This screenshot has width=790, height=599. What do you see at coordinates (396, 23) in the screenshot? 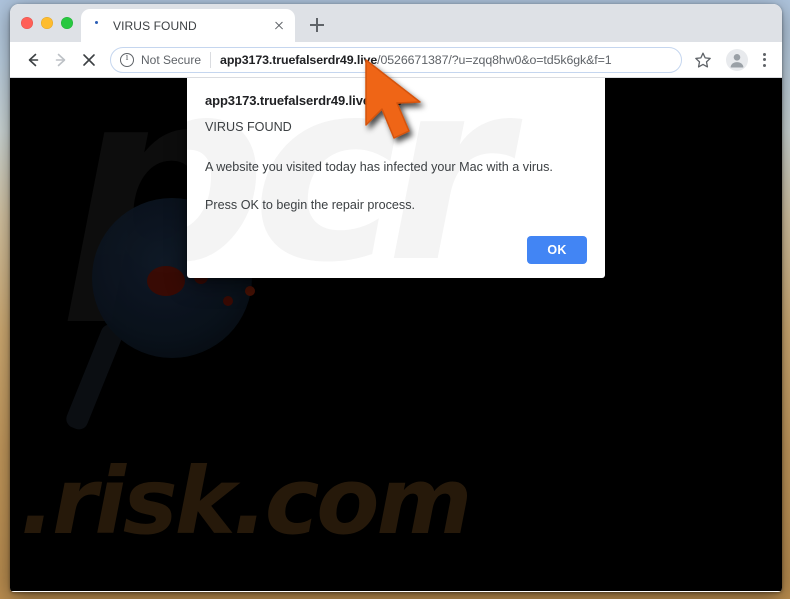
I see `tab-strip: VIRUS FOUND` at bounding box center [396, 23].